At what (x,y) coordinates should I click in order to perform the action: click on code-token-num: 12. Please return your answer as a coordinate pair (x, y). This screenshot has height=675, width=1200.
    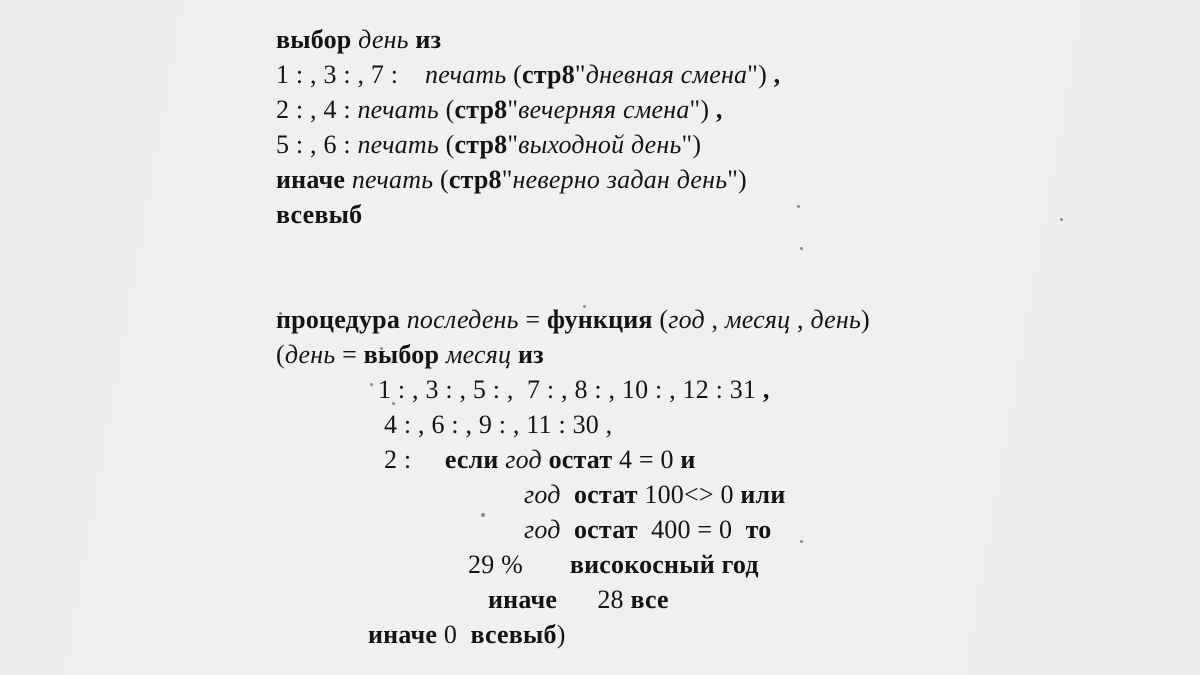
    Looking at the image, I should click on (695, 389).